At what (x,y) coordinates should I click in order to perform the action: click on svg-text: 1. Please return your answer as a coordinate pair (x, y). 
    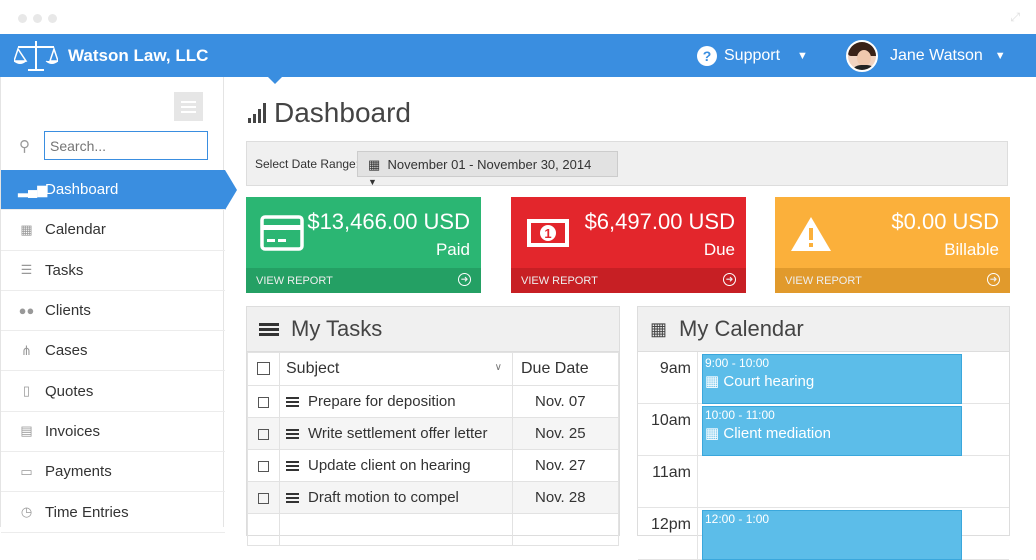
    Looking at the image, I should click on (547, 233).